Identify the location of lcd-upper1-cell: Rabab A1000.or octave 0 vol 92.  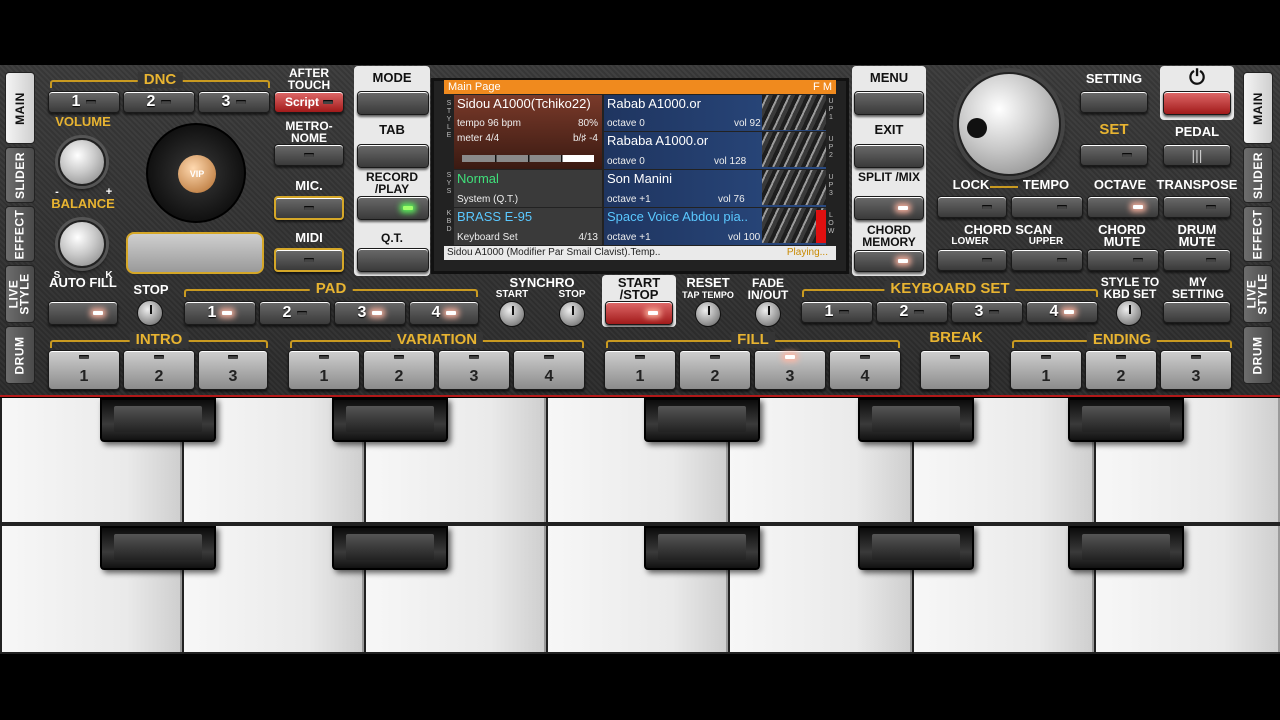
(715, 113).